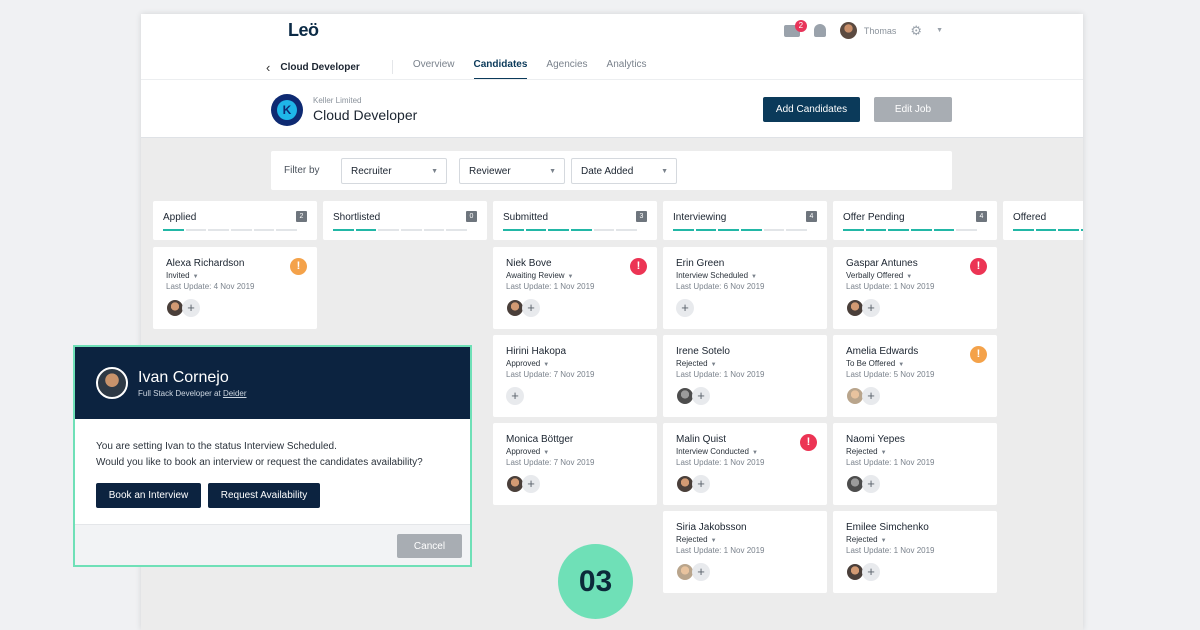 The height and width of the screenshot is (630, 1200). What do you see at coordinates (1030, 217) in the screenshot?
I see `column-title: Offered` at bounding box center [1030, 217].